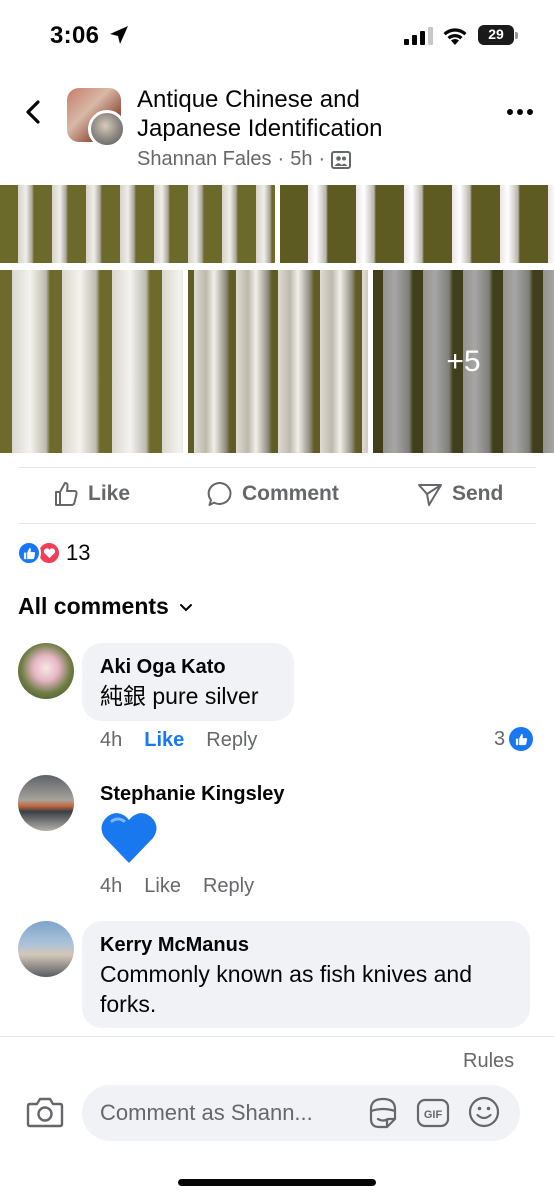  I want to click on wifi-icon, so click(455, 36).